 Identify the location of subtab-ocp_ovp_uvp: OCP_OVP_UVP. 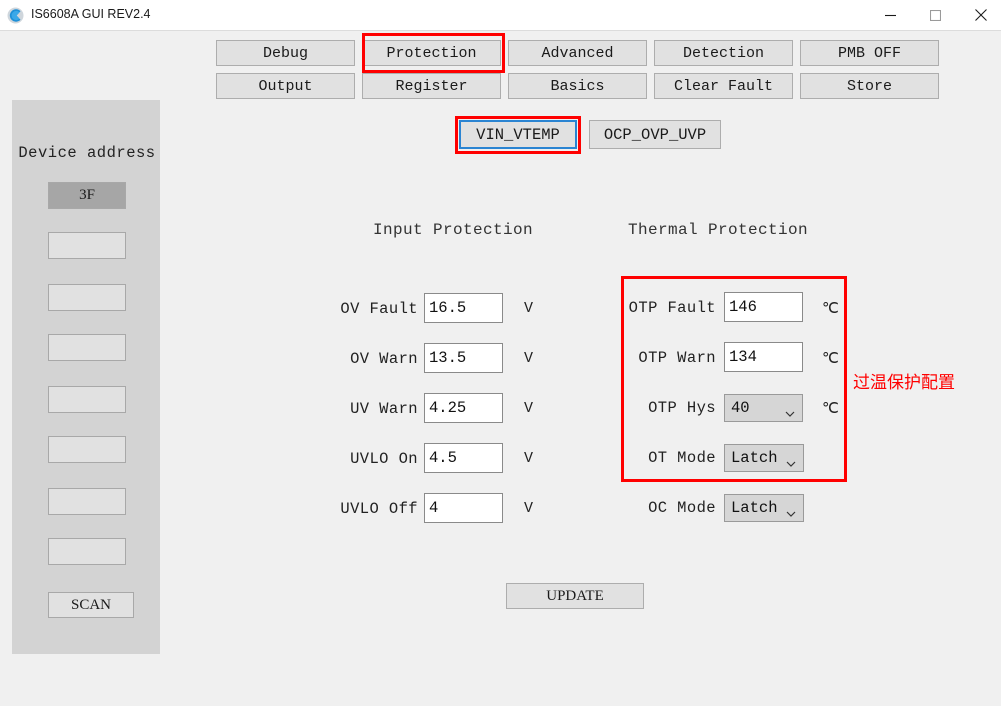
(655, 134).